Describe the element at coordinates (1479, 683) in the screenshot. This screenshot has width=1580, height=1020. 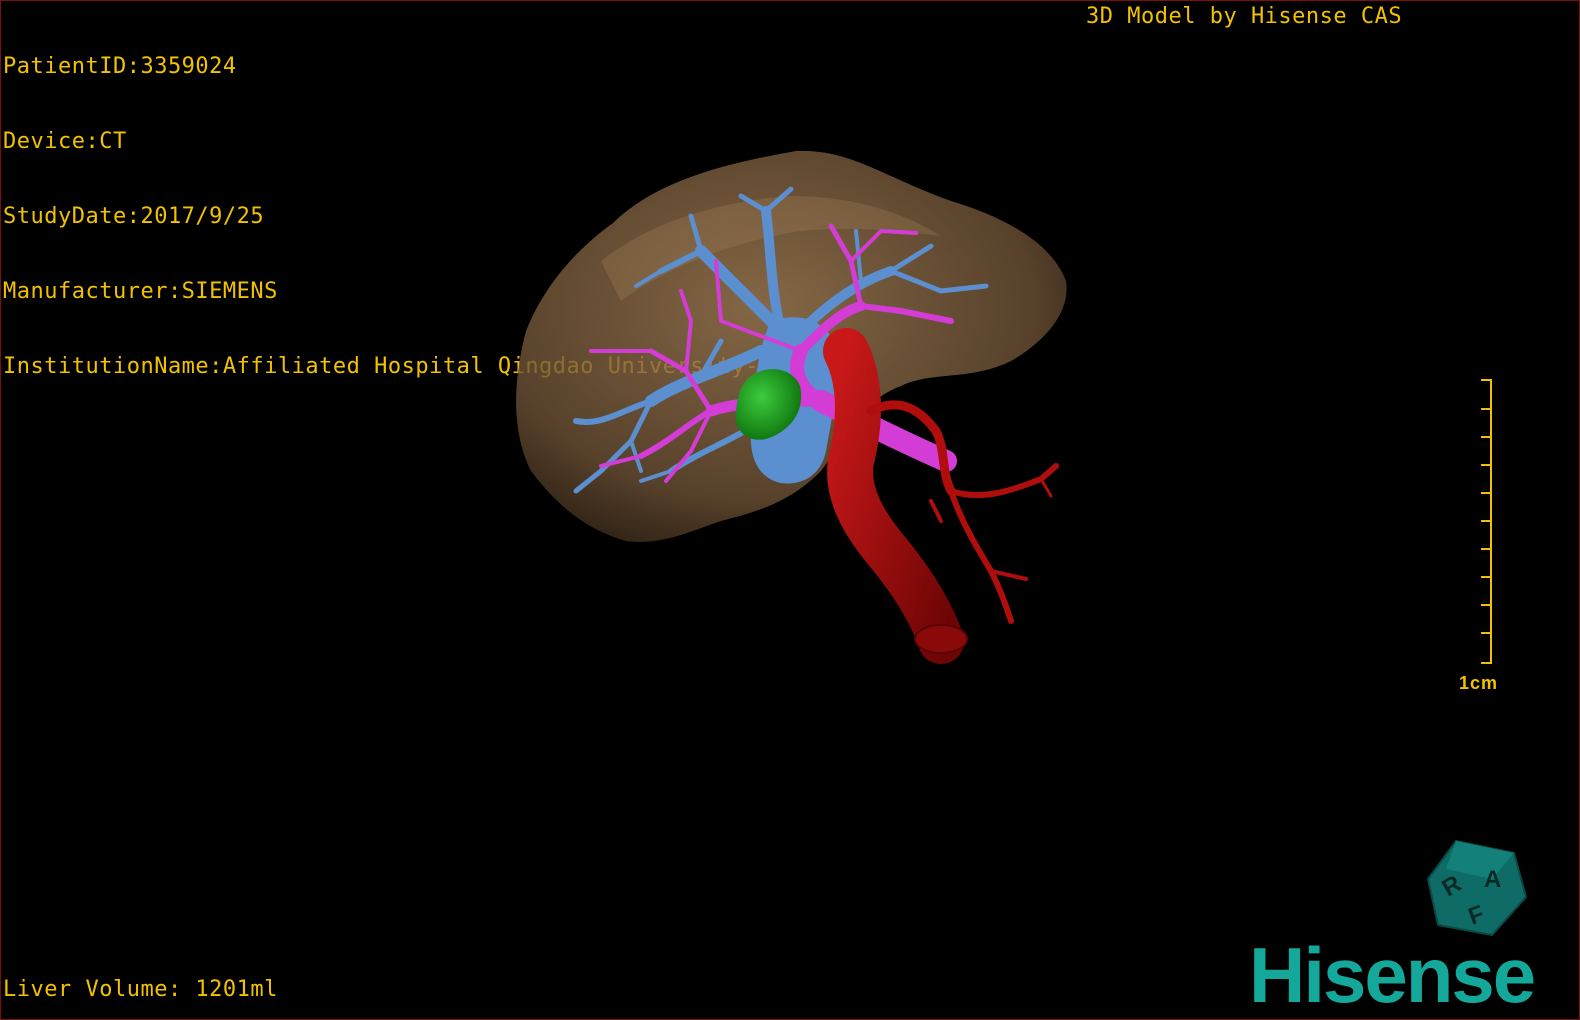
I see `scale-label: 1cm` at that location.